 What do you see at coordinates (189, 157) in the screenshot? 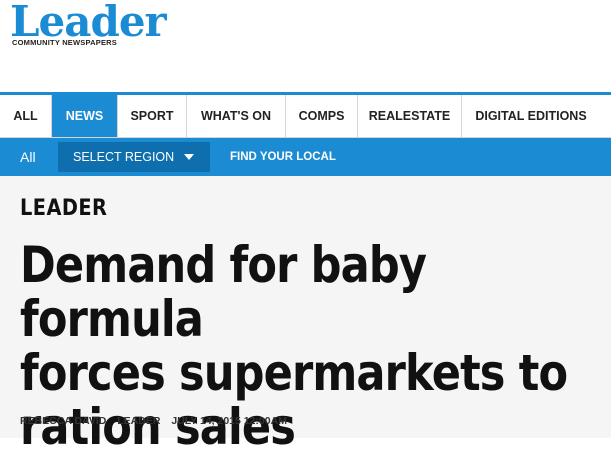
I see `caret-down-icon` at bounding box center [189, 157].